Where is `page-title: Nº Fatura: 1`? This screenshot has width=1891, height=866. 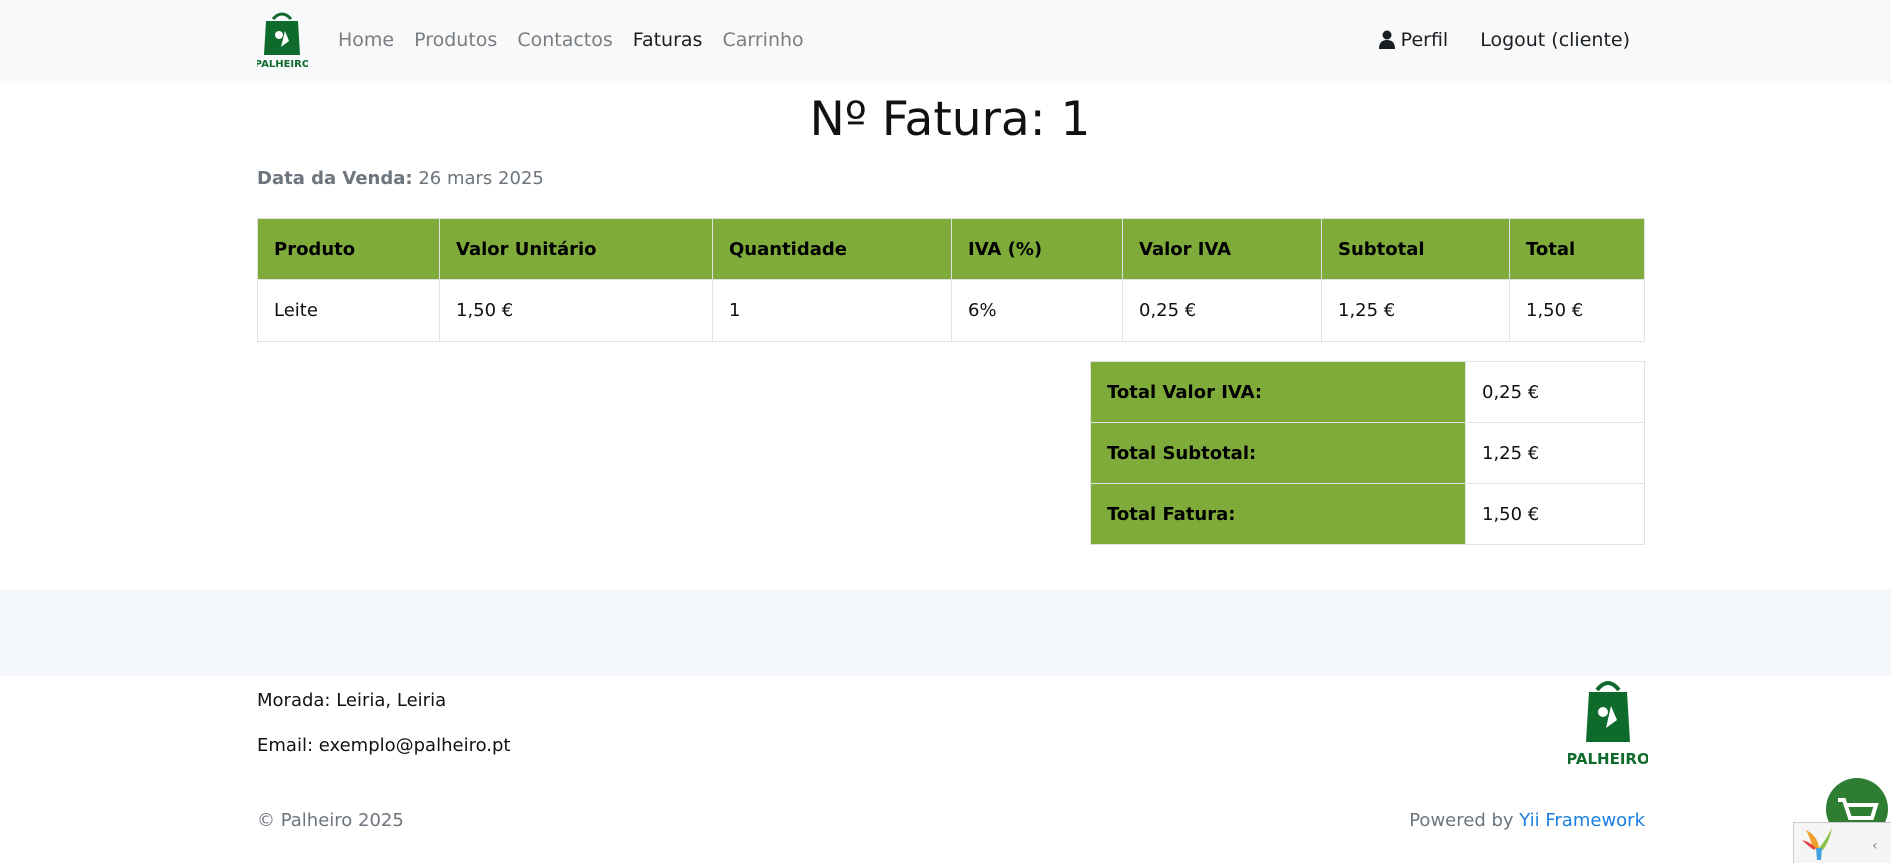
page-title: Nº Fatura: 1 is located at coordinates (950, 119).